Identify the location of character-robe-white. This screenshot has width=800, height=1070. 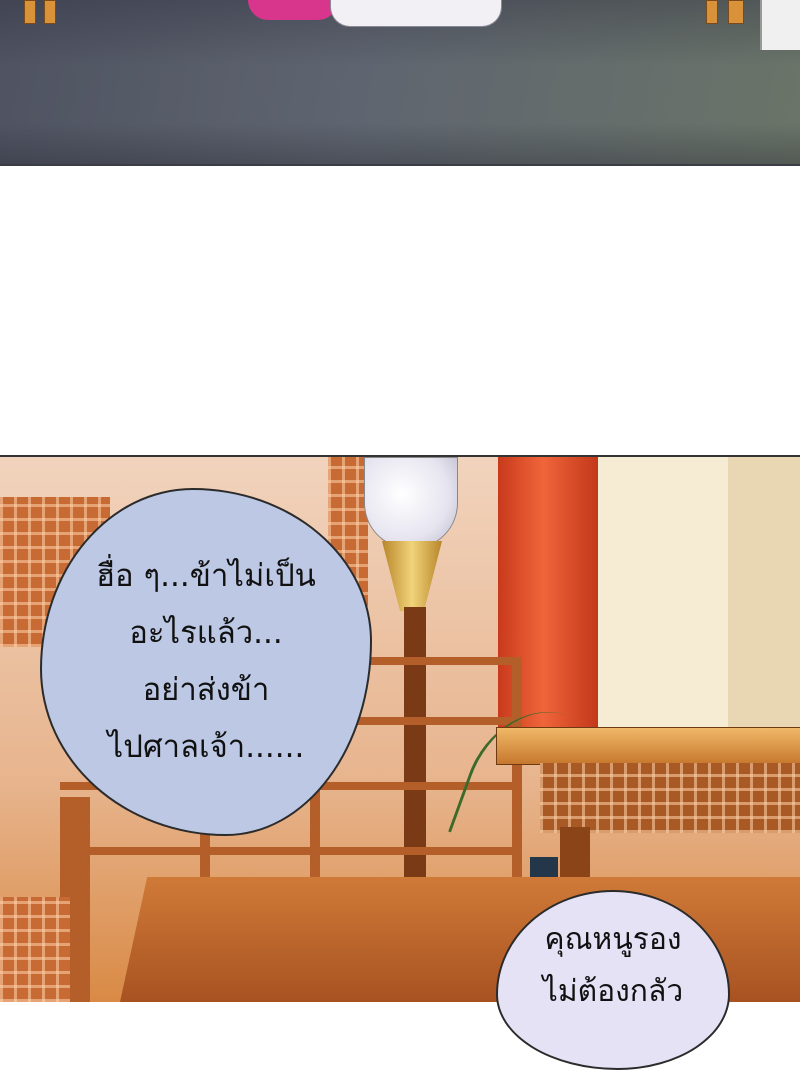
(416, 13).